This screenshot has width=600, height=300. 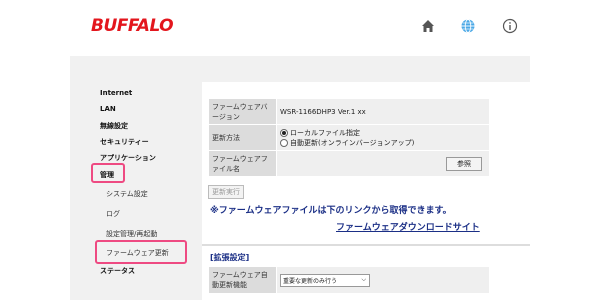 I want to click on brand-logo: BUFFALO, so click(x=132, y=26).